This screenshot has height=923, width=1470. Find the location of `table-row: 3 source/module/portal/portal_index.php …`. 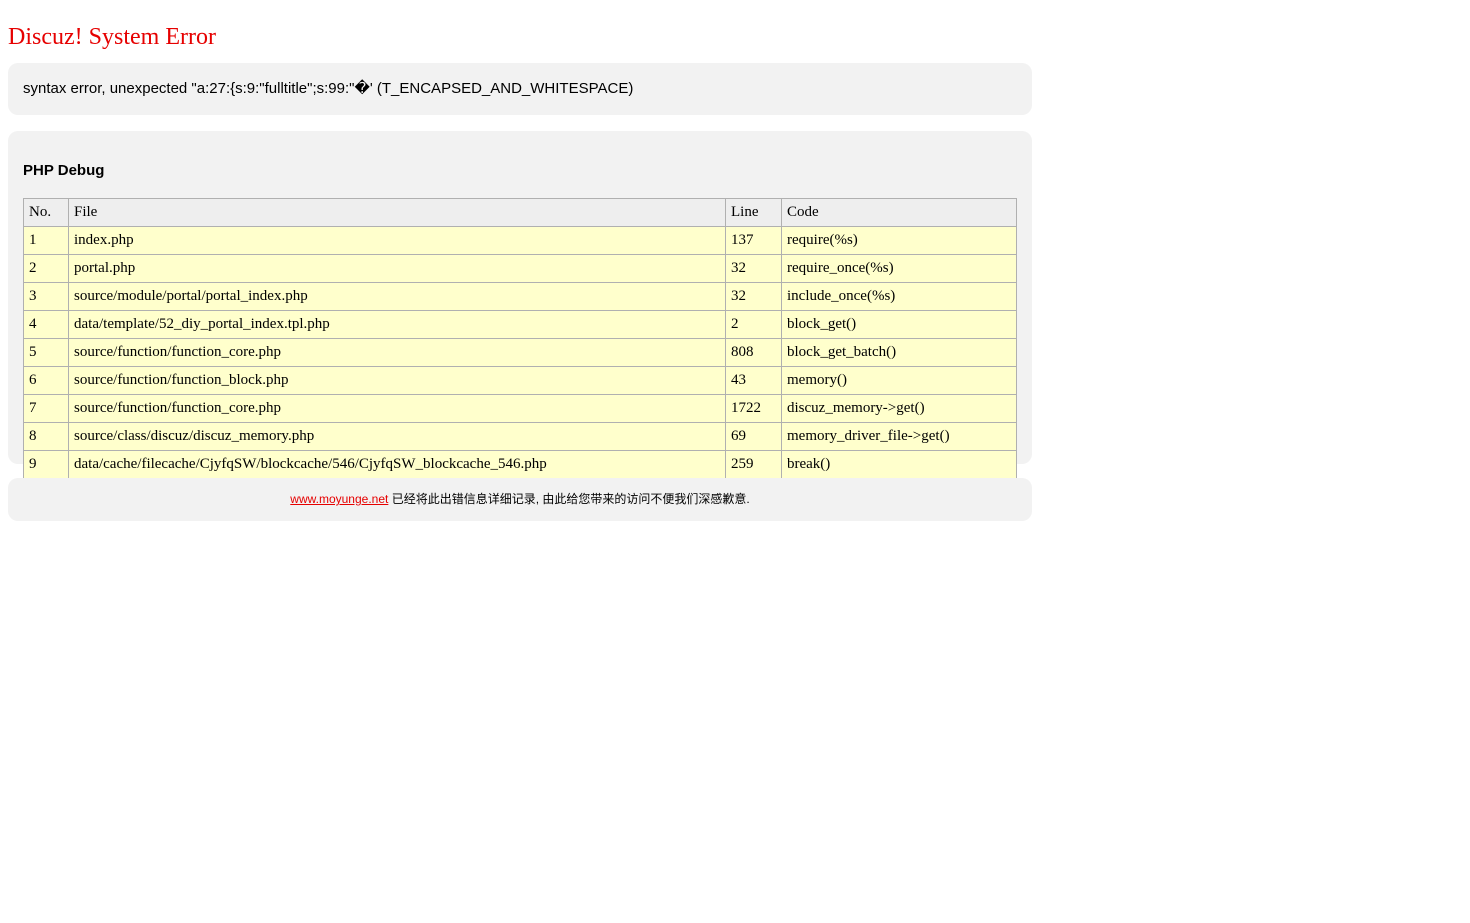

table-row: 3 source/module/portal/portal_index.php … is located at coordinates (520, 296).